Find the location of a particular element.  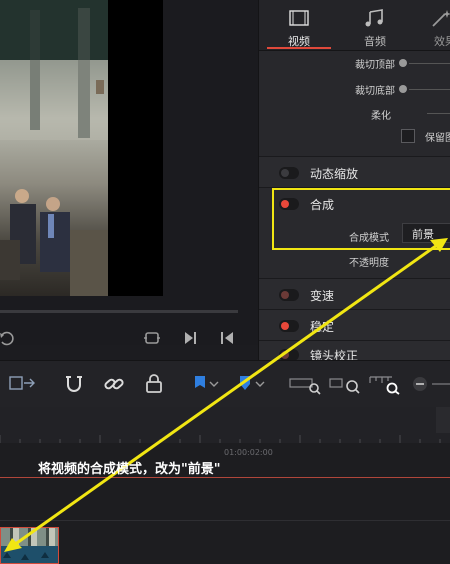

clip-thumbnail is located at coordinates (29, 537).